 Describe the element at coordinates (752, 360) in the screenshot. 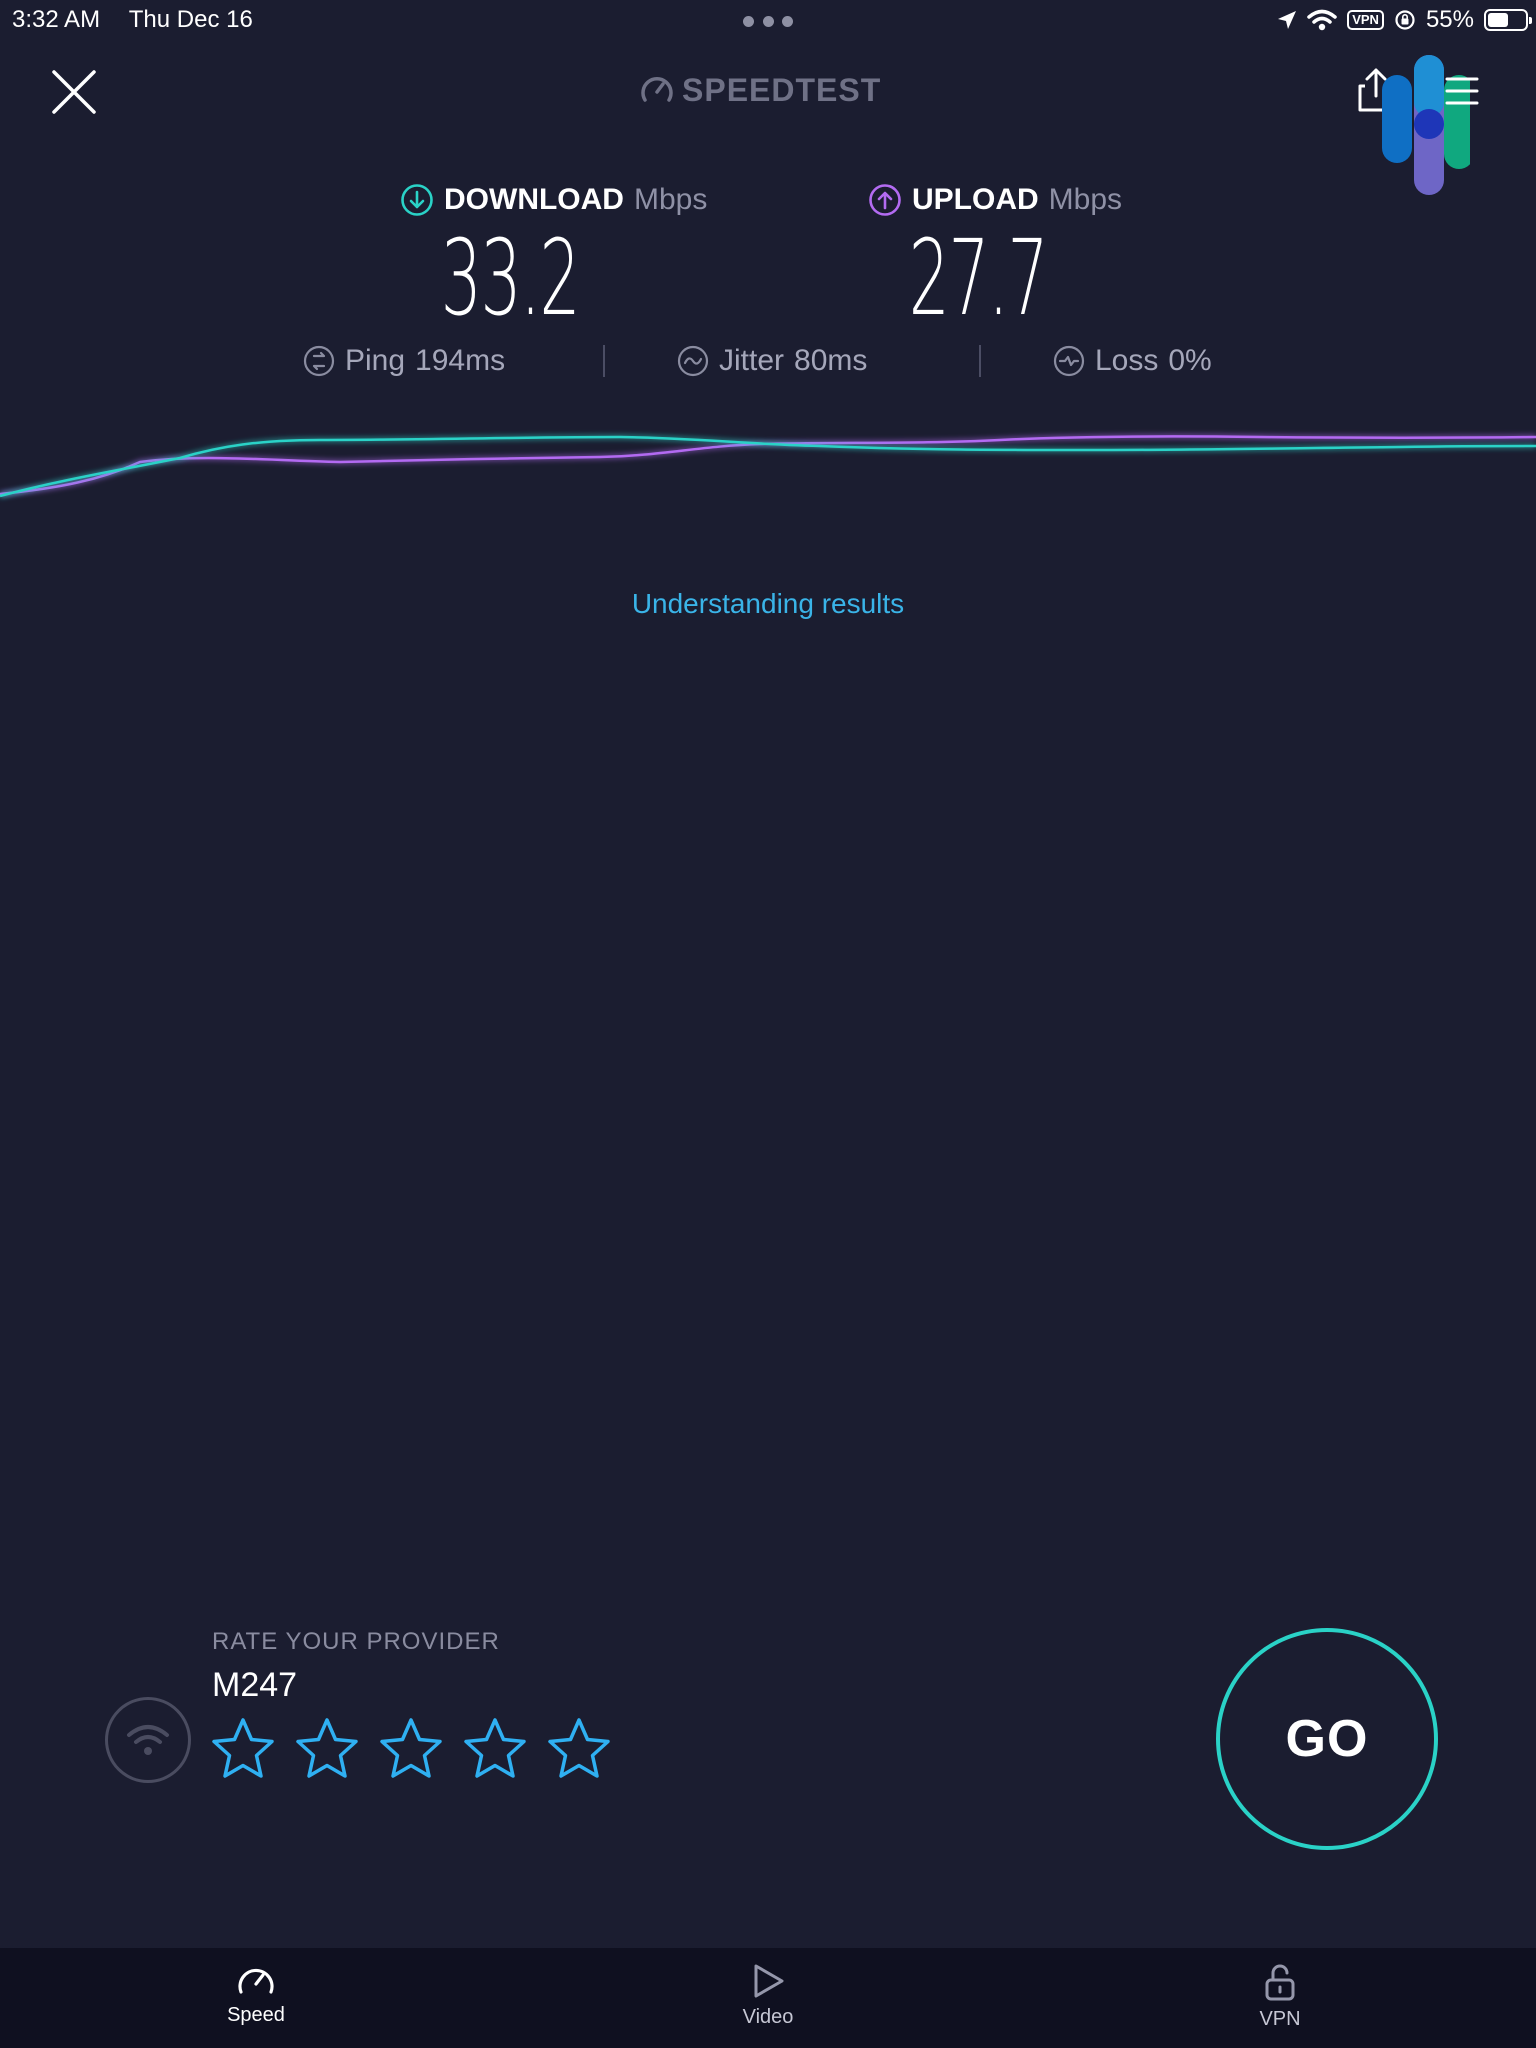

I see `jitter-label: Jitter` at that location.